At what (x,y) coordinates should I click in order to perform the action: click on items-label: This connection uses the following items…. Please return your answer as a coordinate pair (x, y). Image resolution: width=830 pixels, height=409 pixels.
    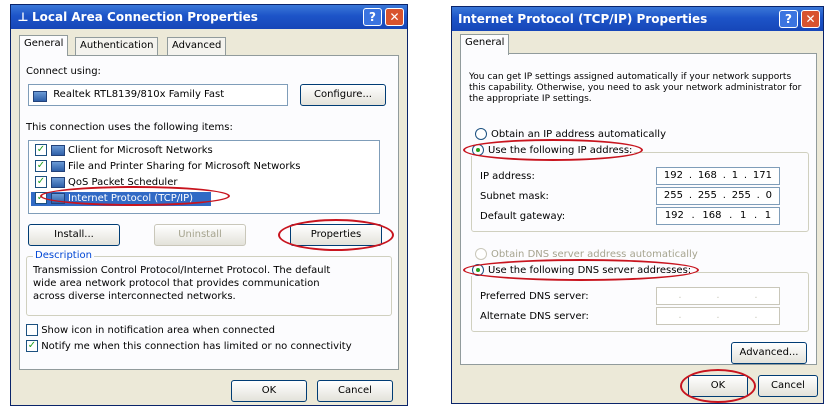
    Looking at the image, I should click on (129, 127).